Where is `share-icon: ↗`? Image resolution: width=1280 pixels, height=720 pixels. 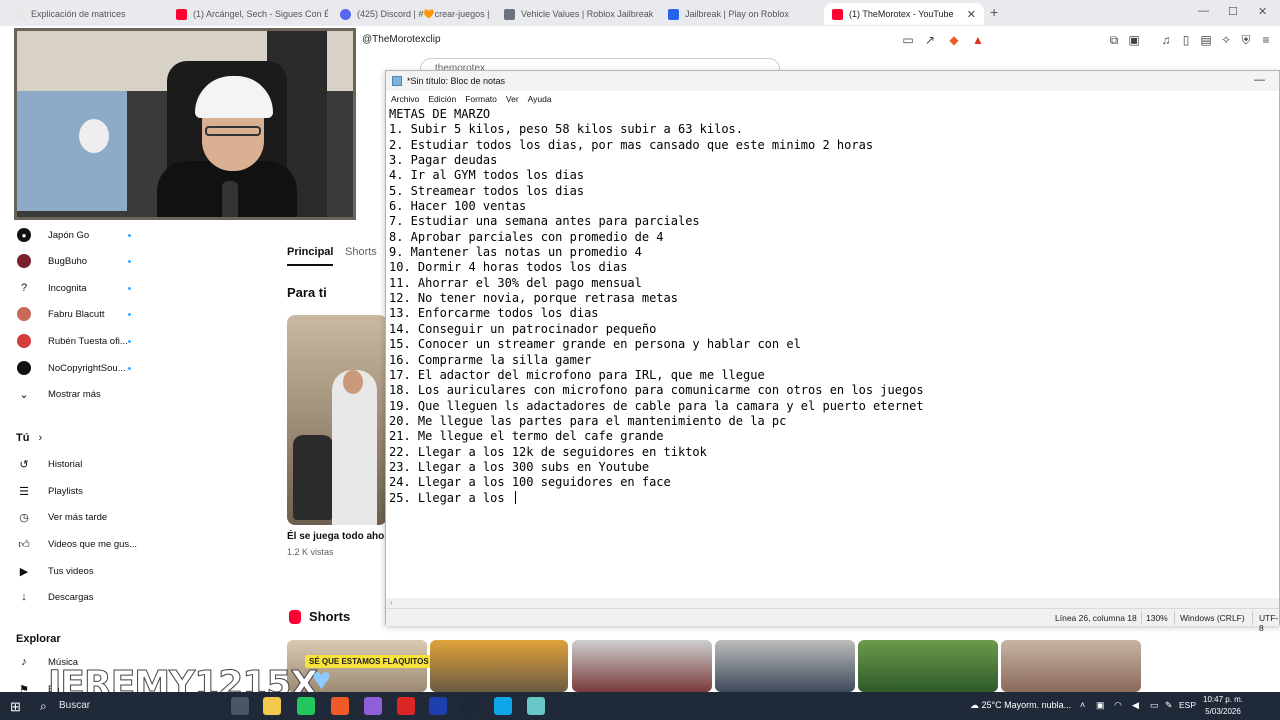 share-icon: ↗ is located at coordinates (930, 40).